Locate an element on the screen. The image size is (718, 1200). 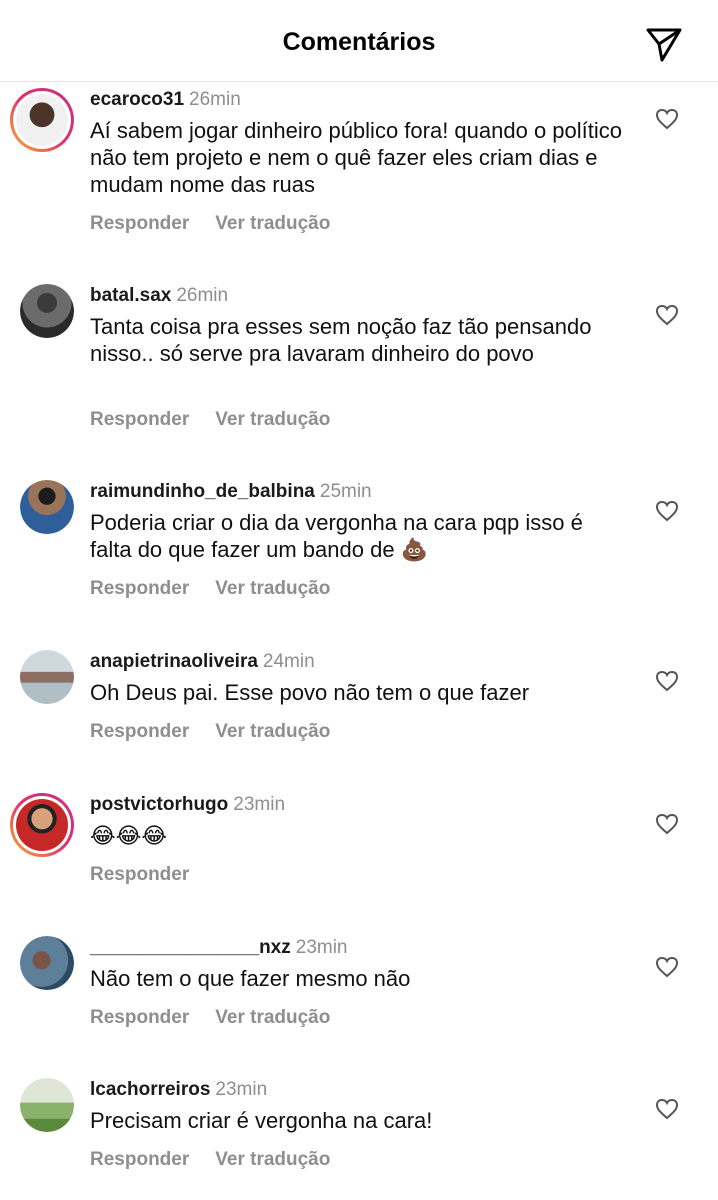
header-bar: Comentários is located at coordinates (359, 41).